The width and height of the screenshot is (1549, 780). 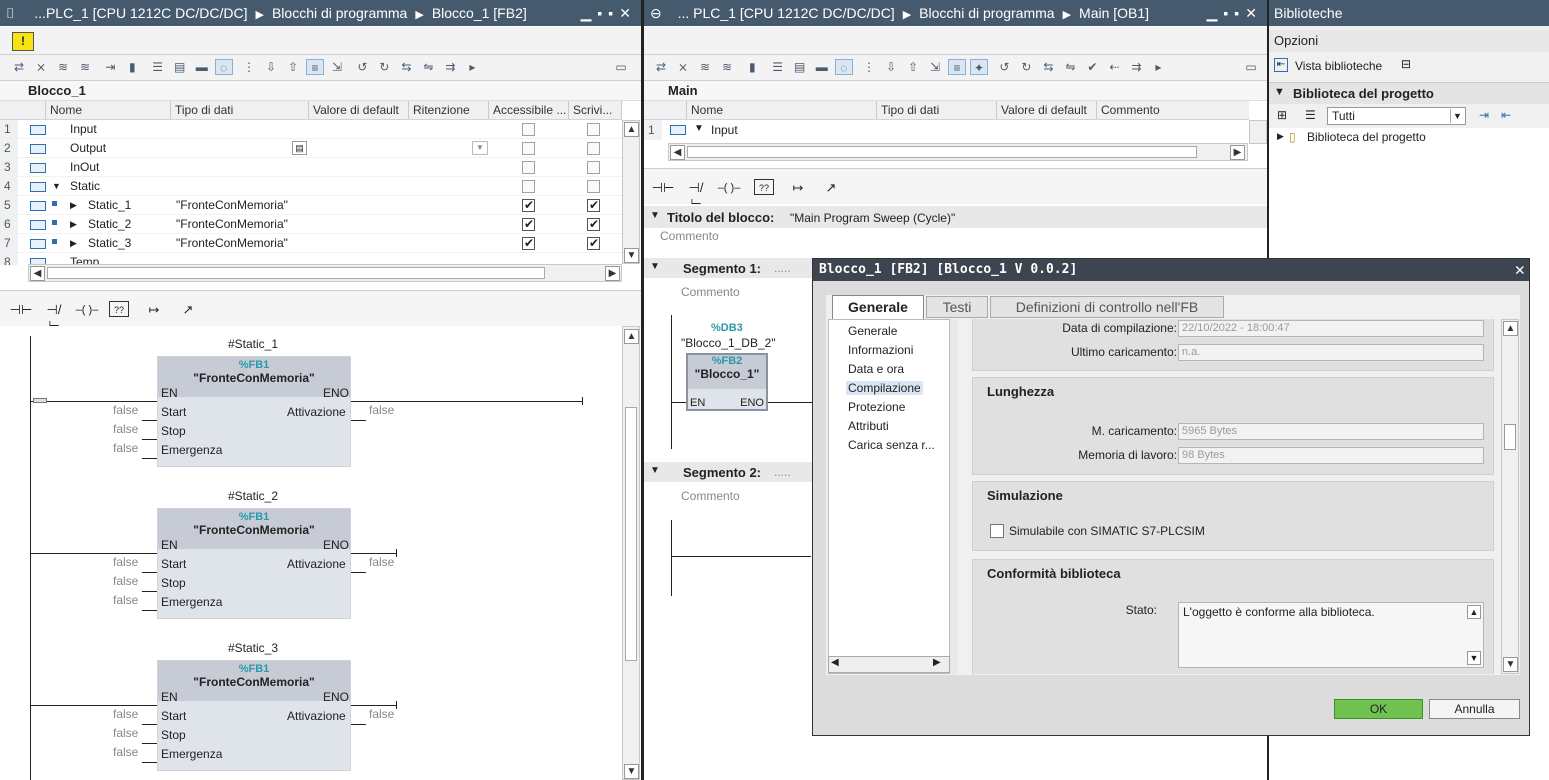 I want to click on content-vscroll: ▲ ▼, so click(x=1510, y=496).